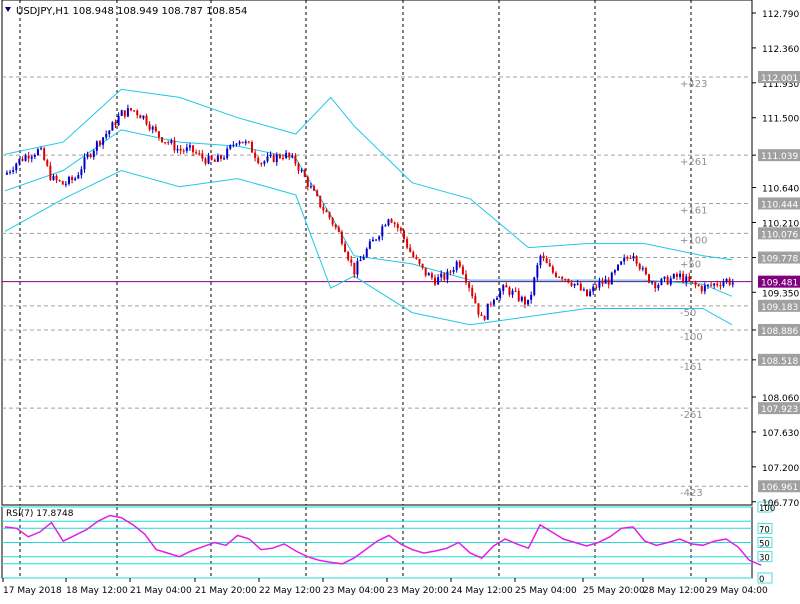 This screenshot has height=604, width=800. What do you see at coordinates (779, 332) in the screenshot?
I see `level-price-label: 108.886` at bounding box center [779, 332].